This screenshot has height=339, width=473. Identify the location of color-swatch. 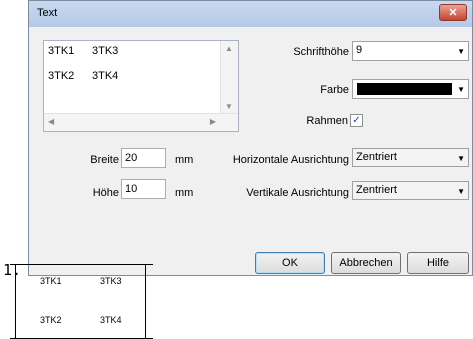
(404, 89).